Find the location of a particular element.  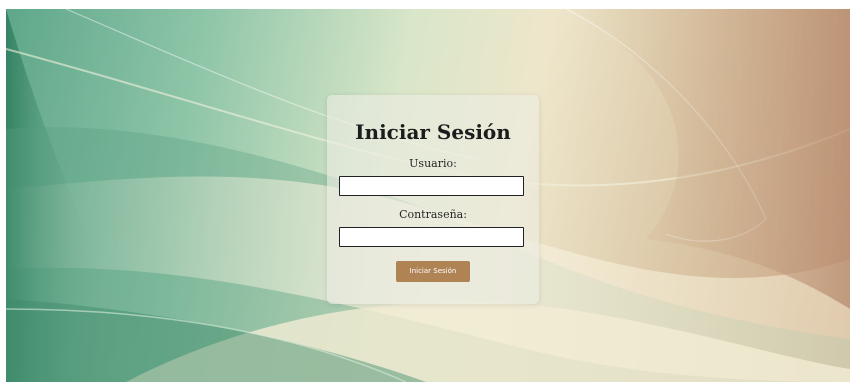

password-input is located at coordinates (431, 237).